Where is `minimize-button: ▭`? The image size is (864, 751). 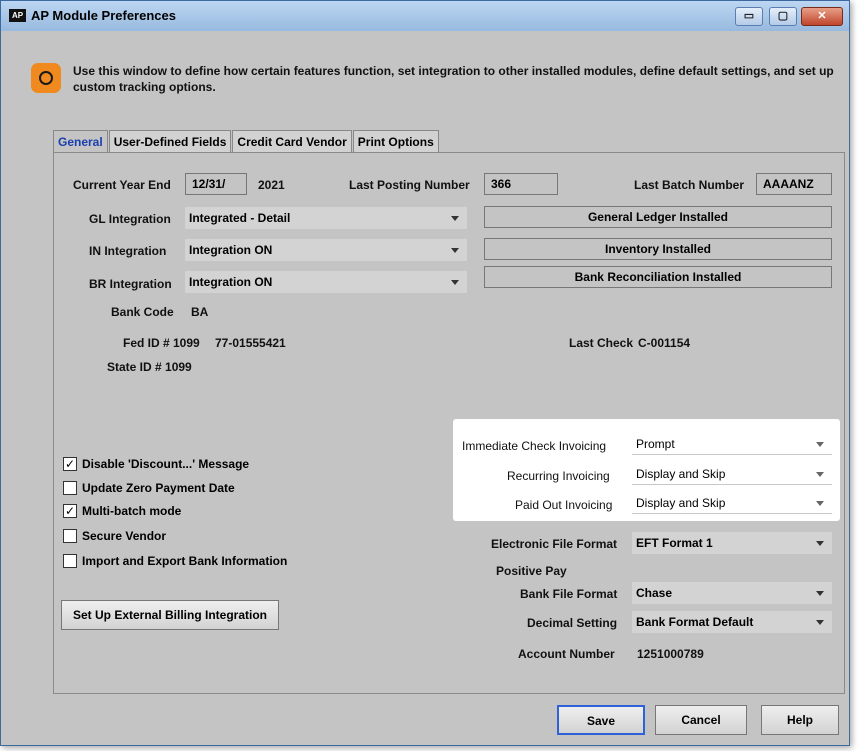 minimize-button: ▭ is located at coordinates (749, 16).